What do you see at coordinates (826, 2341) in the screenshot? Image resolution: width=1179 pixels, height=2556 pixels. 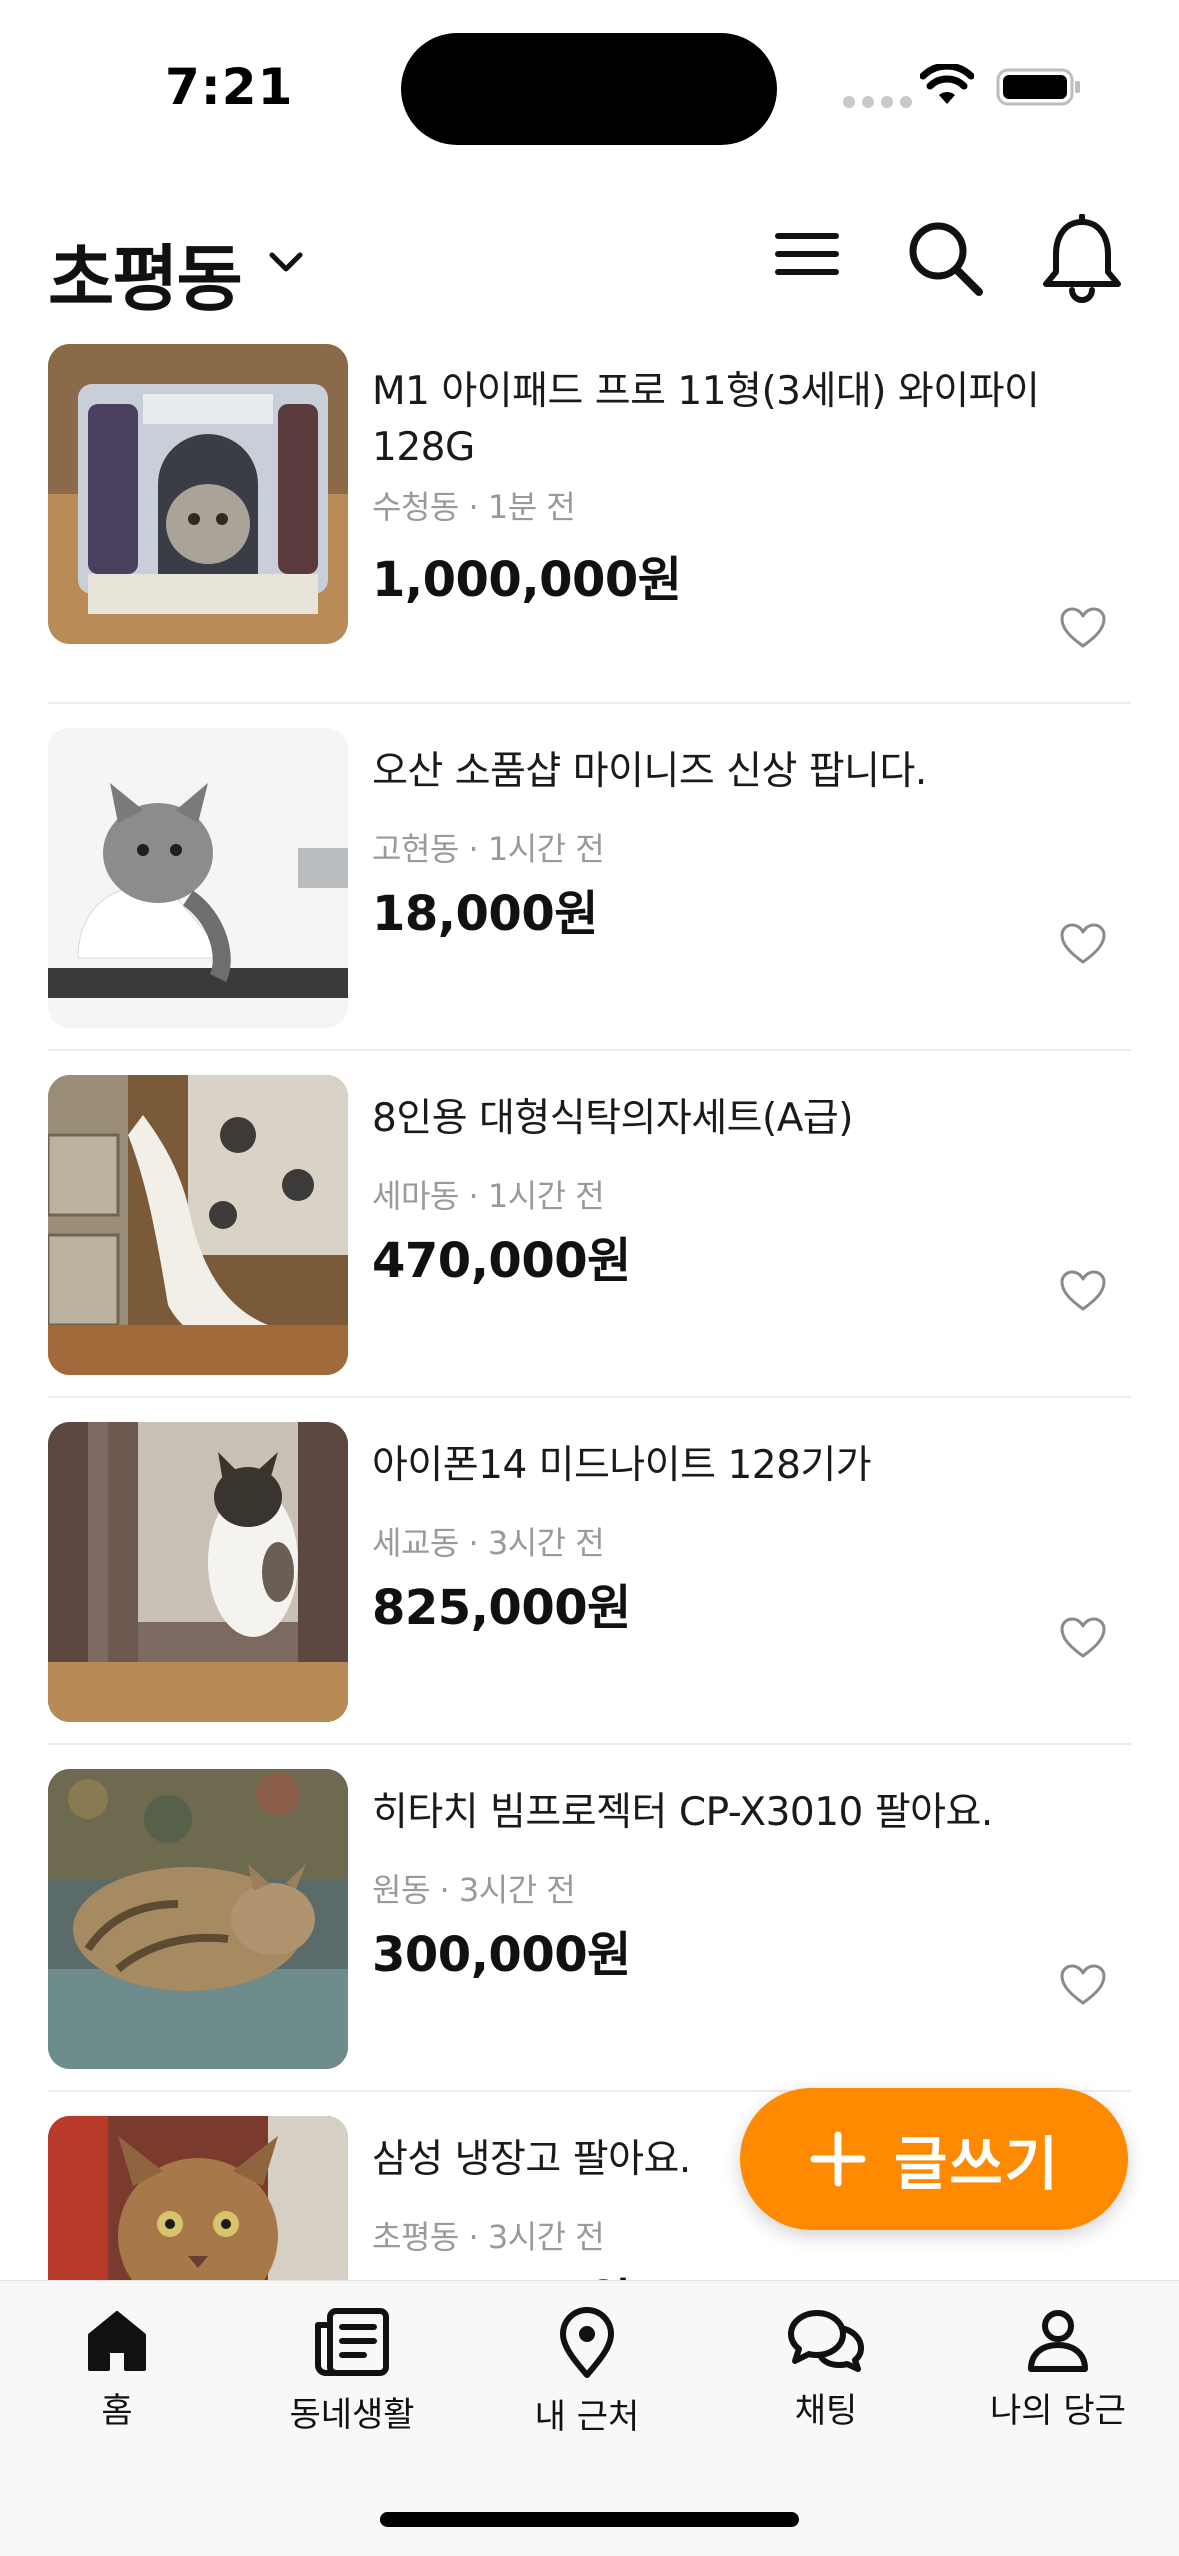 I see `chat-bubbles-icon` at bounding box center [826, 2341].